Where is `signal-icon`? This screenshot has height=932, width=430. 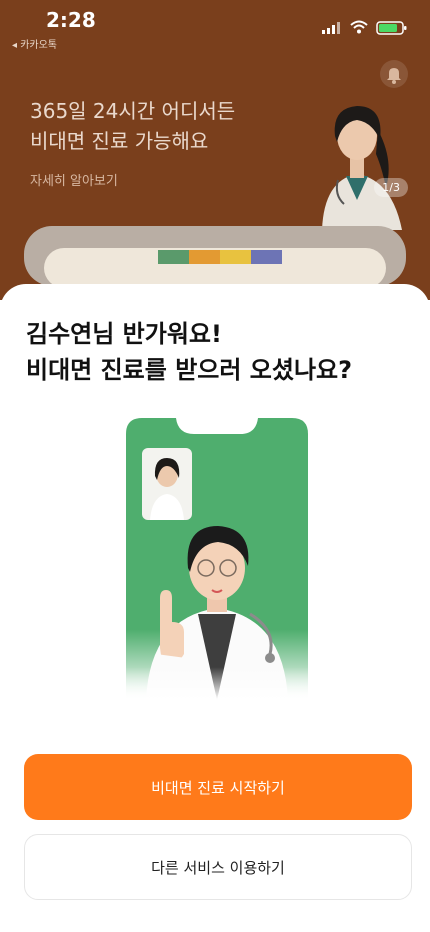
signal-icon is located at coordinates (331, 28).